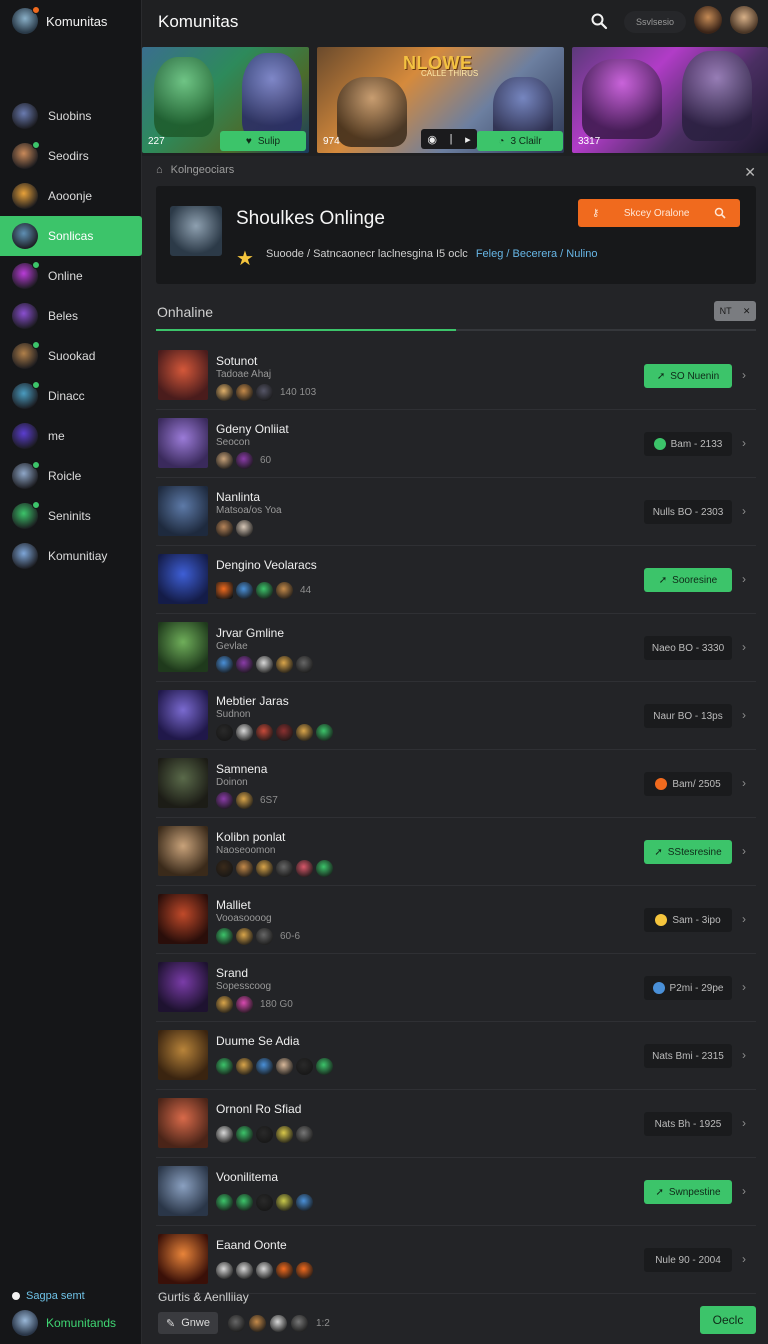  Describe the element at coordinates (655, 22) in the screenshot. I see `search-pill: Ssvlsesio` at that location.